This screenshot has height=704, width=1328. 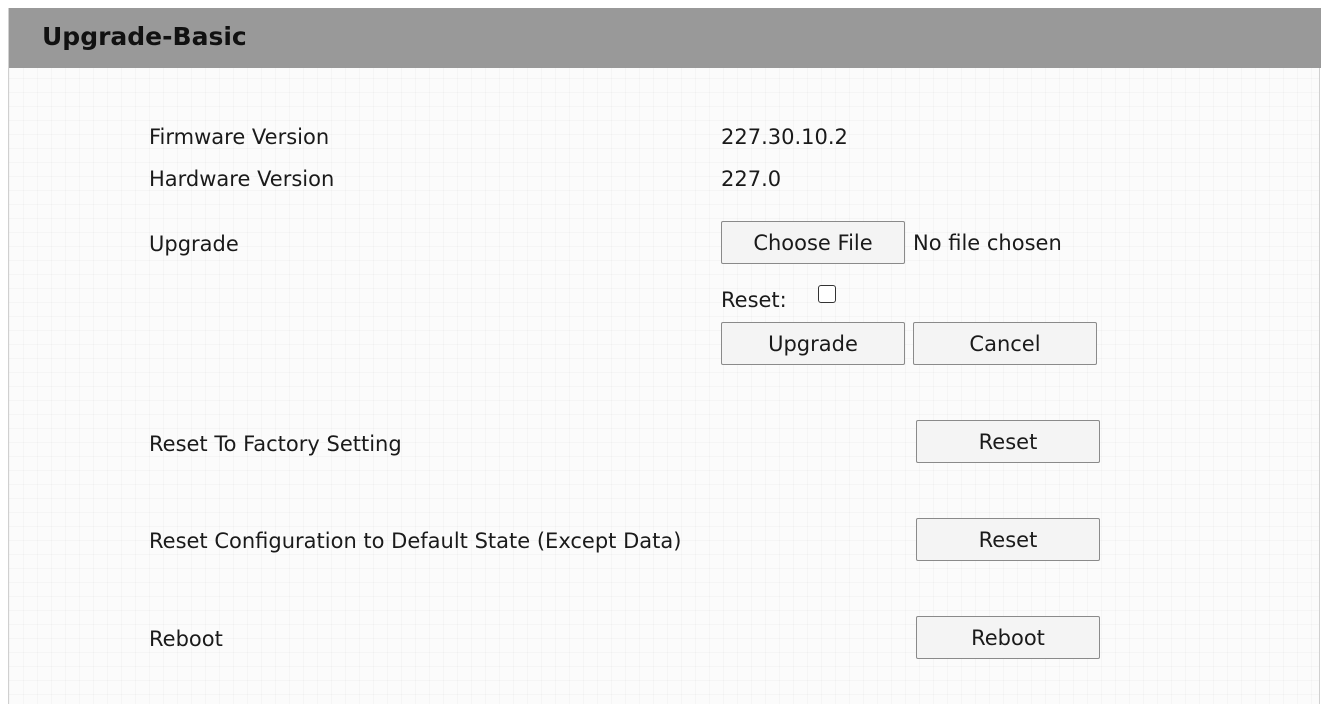 I want to click on hardware-version-label: Hardware Version, so click(x=242, y=179).